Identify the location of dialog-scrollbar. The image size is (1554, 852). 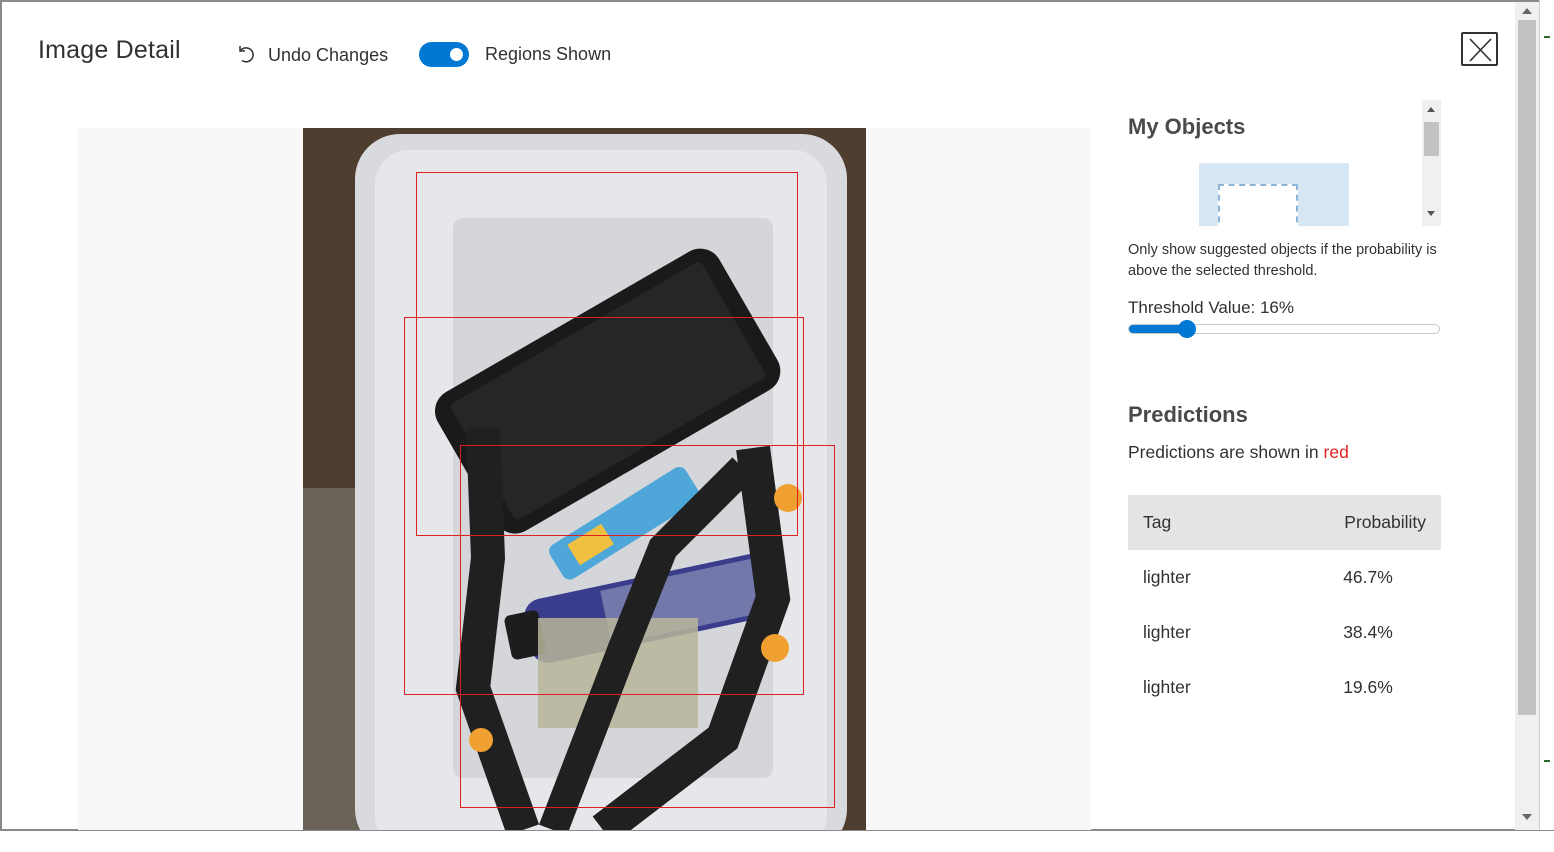
(1527, 416).